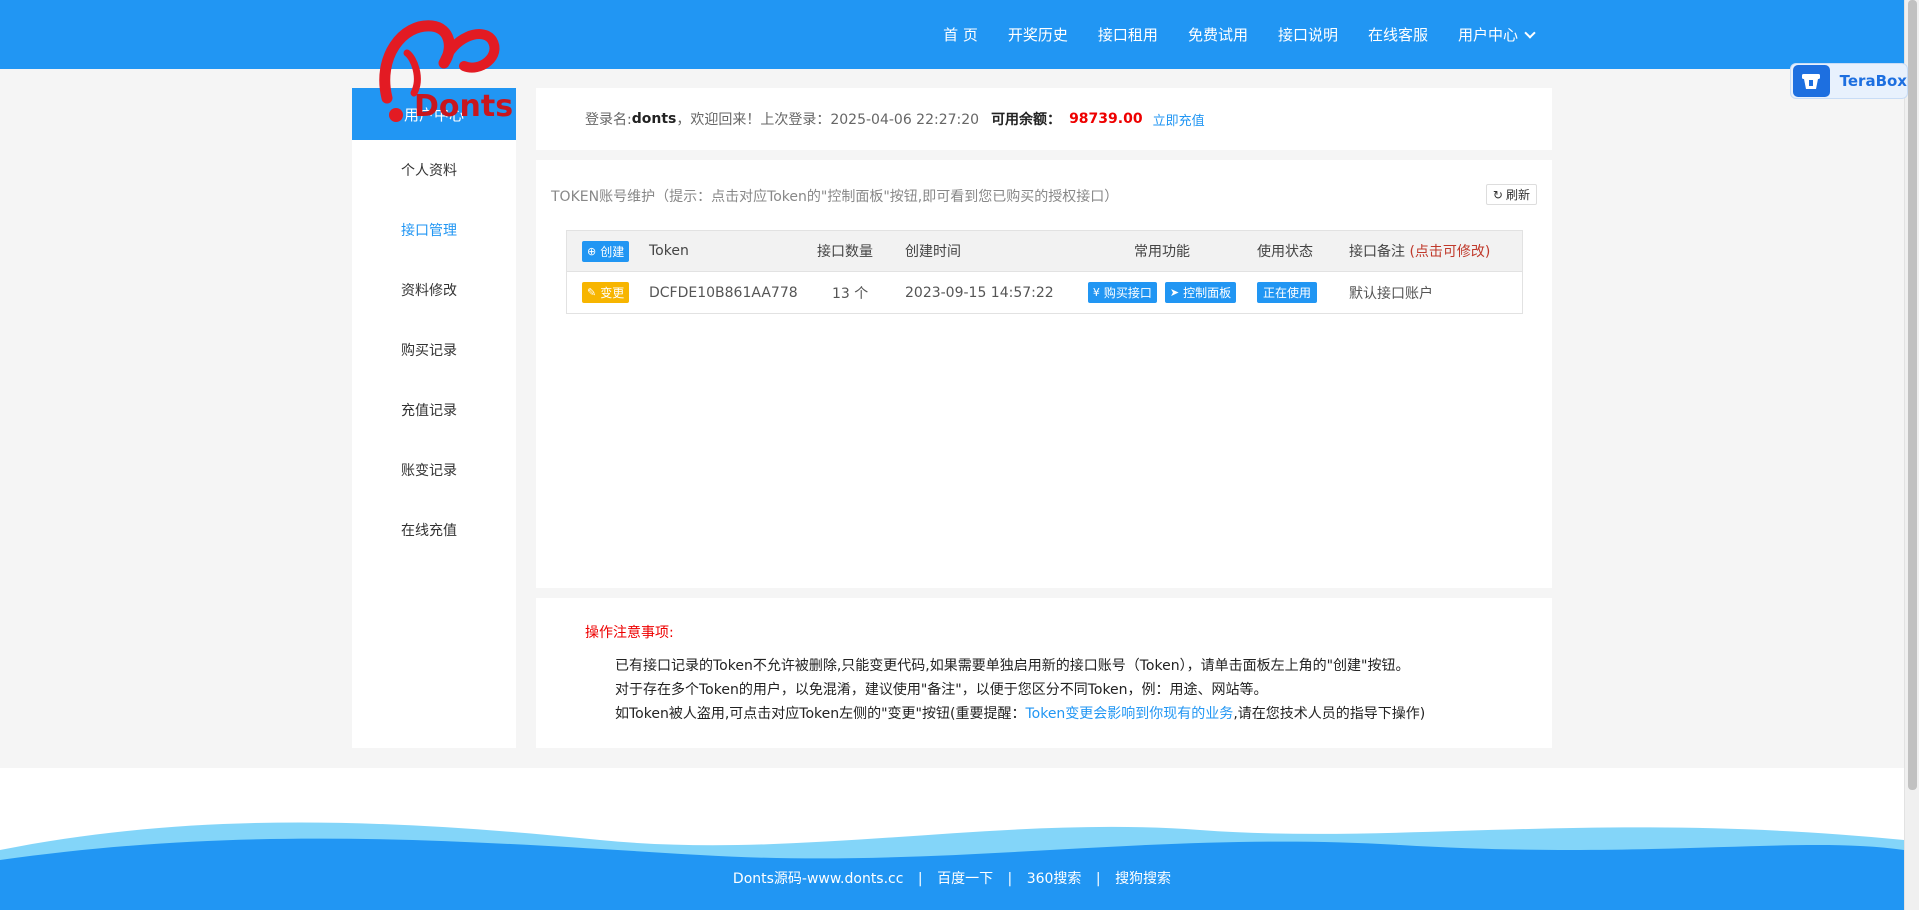 The width and height of the screenshot is (1919, 910). I want to click on note-line-3-a: 如Token被人盗用,可点击对应Token左侧的"变更"按钮(重要提醒：, so click(820, 714).